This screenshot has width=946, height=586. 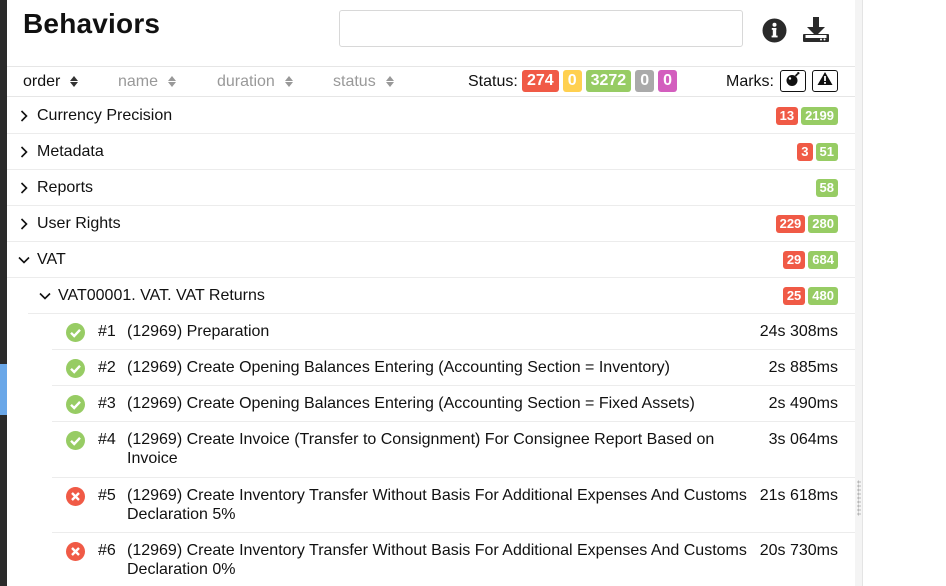 I want to click on group-label: Currency Precision, so click(x=105, y=115).